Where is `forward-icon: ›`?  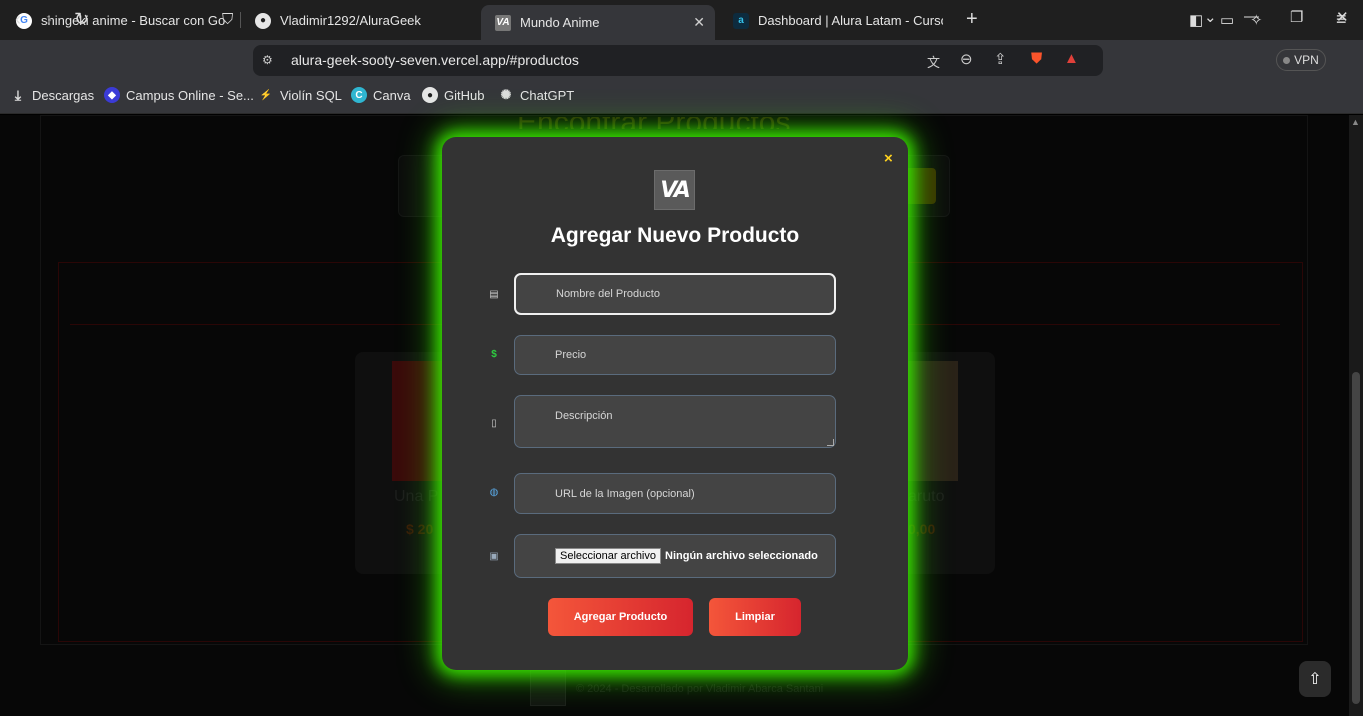
forward-icon: › is located at coordinates (49, 19).